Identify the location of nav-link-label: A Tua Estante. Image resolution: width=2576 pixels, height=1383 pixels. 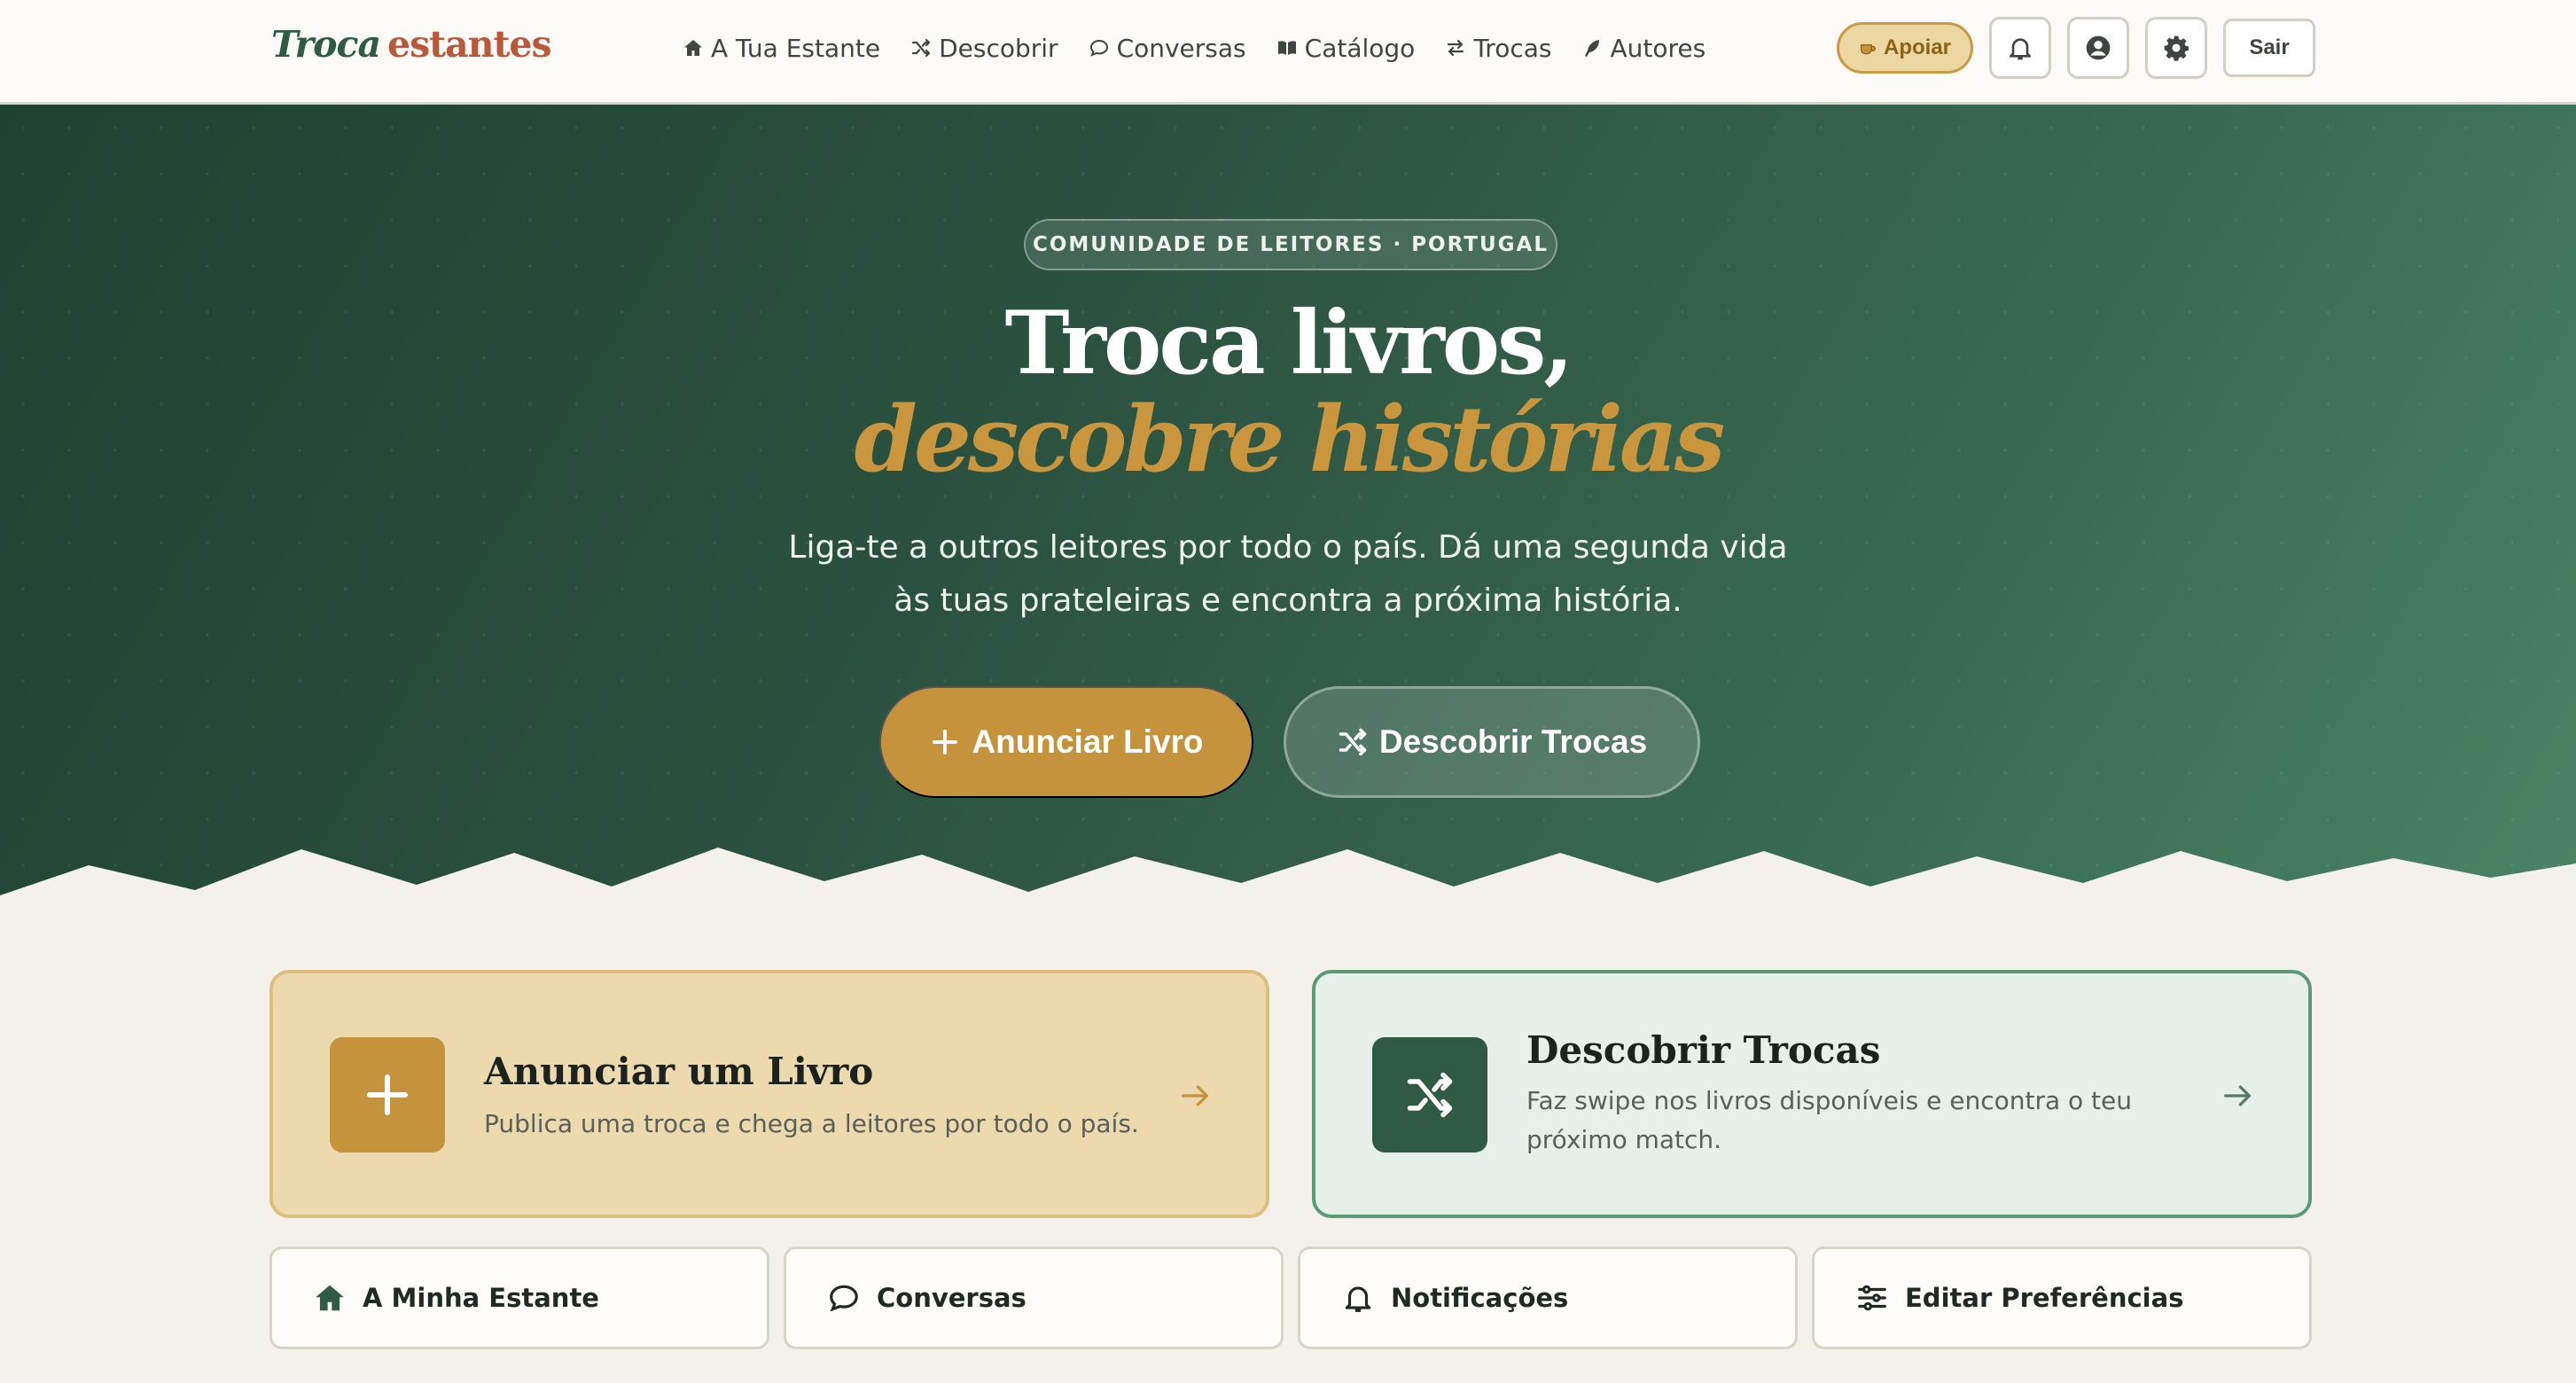
(796, 48).